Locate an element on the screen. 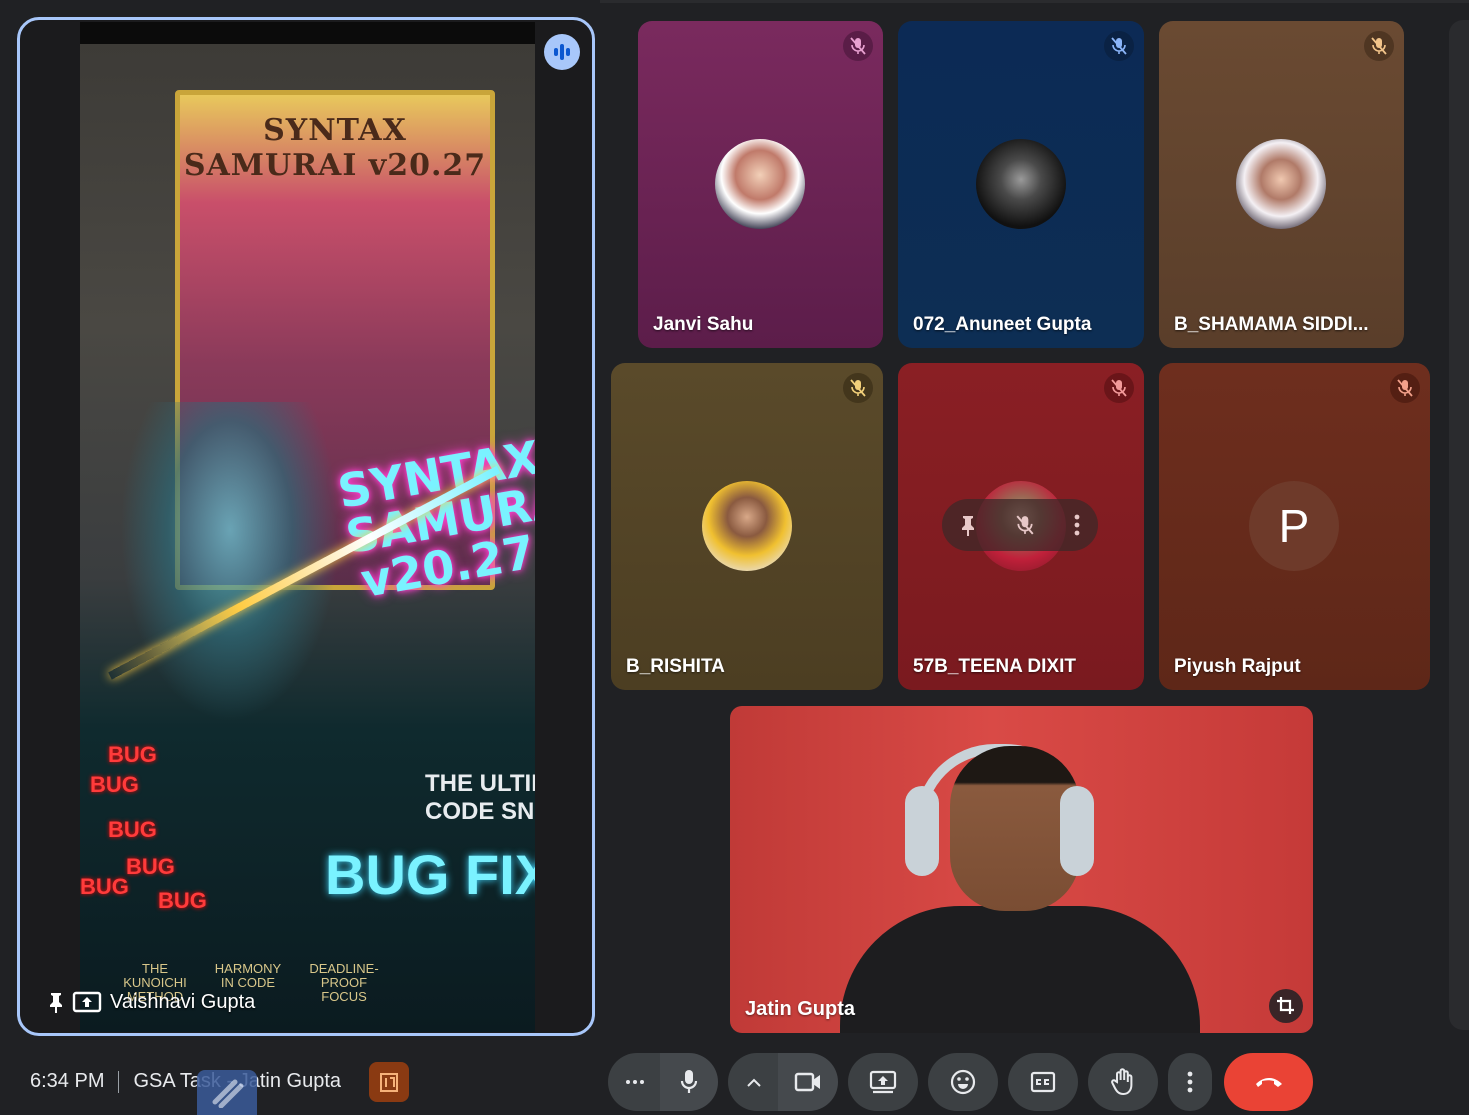  more-controls-button is located at coordinates (635, 1082).